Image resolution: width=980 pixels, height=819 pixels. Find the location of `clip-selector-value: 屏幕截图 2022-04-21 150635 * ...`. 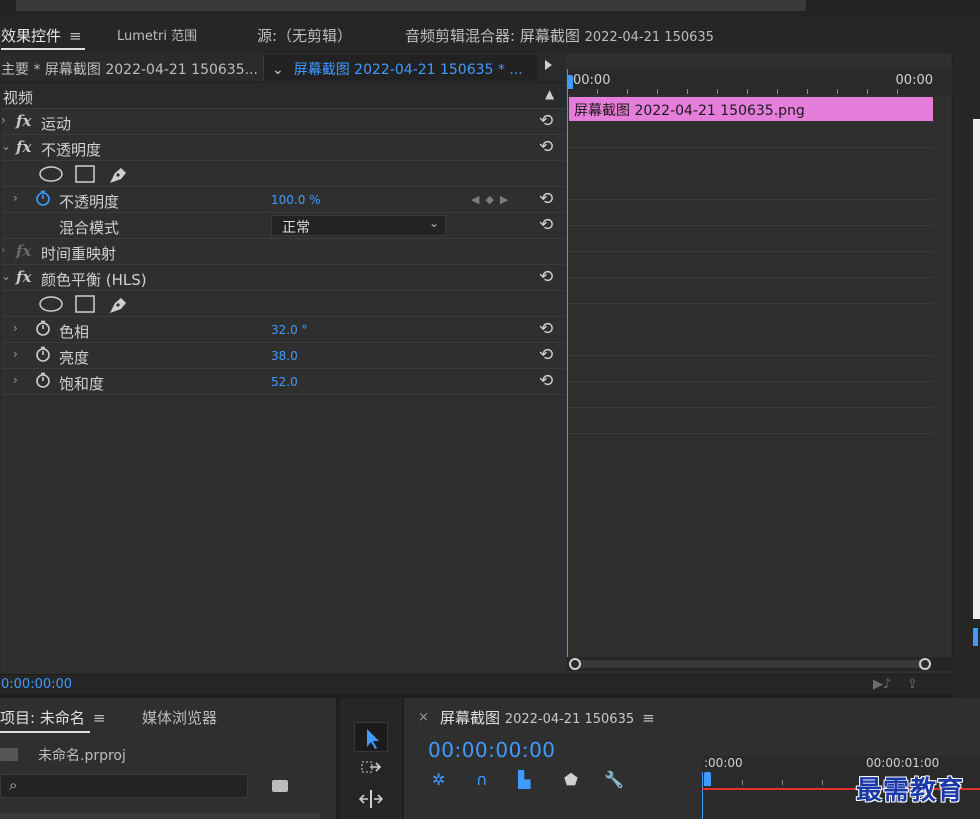

clip-selector-value: 屏幕截图 2022-04-21 150635 * ... is located at coordinates (408, 70).